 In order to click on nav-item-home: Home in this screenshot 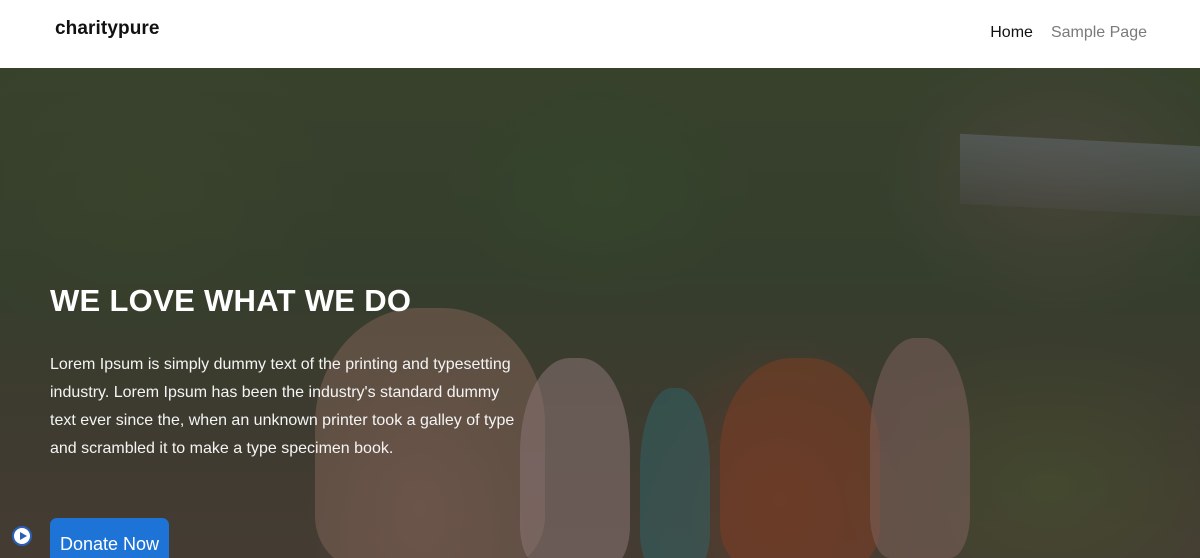, I will do `click(1011, 33)`.